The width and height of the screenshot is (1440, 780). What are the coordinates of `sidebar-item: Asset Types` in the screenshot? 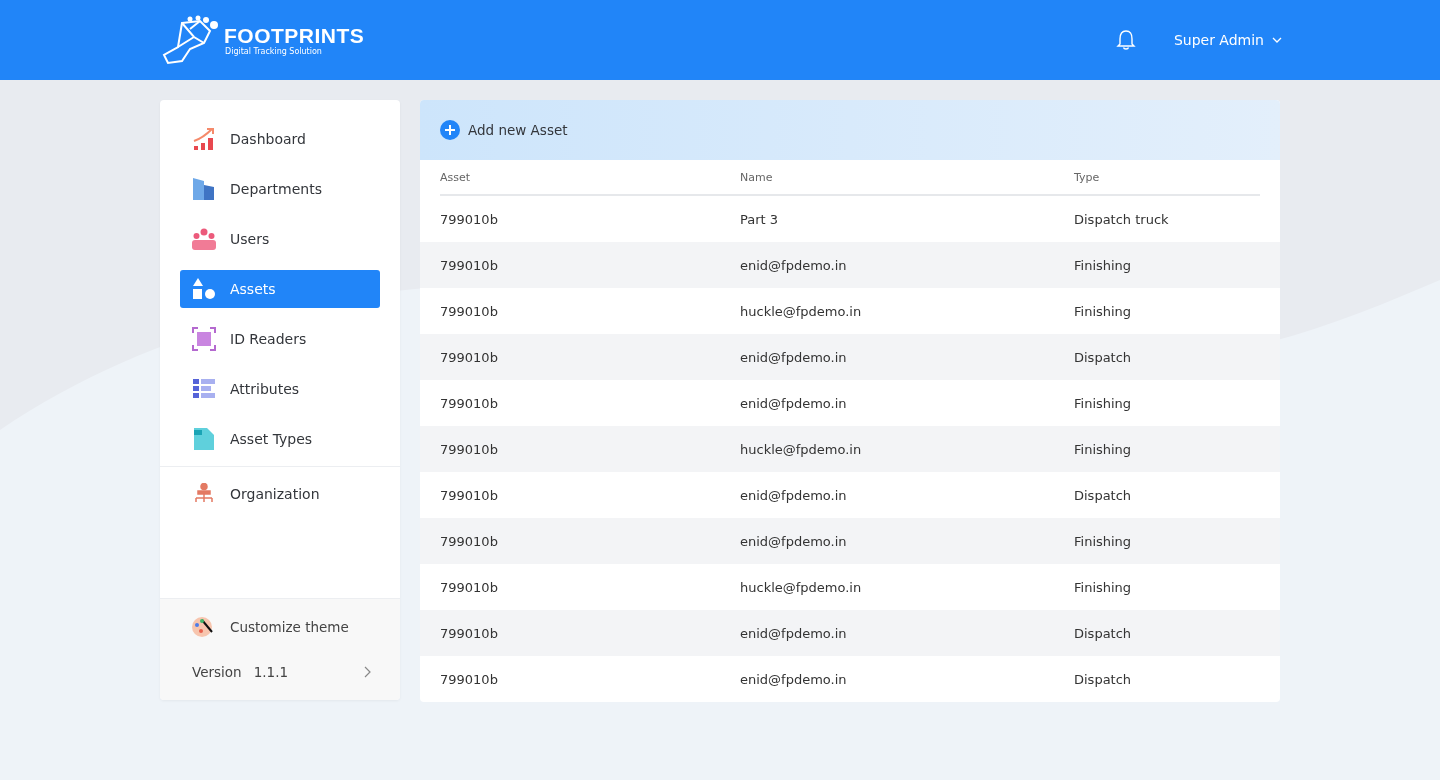 It's located at (280, 439).